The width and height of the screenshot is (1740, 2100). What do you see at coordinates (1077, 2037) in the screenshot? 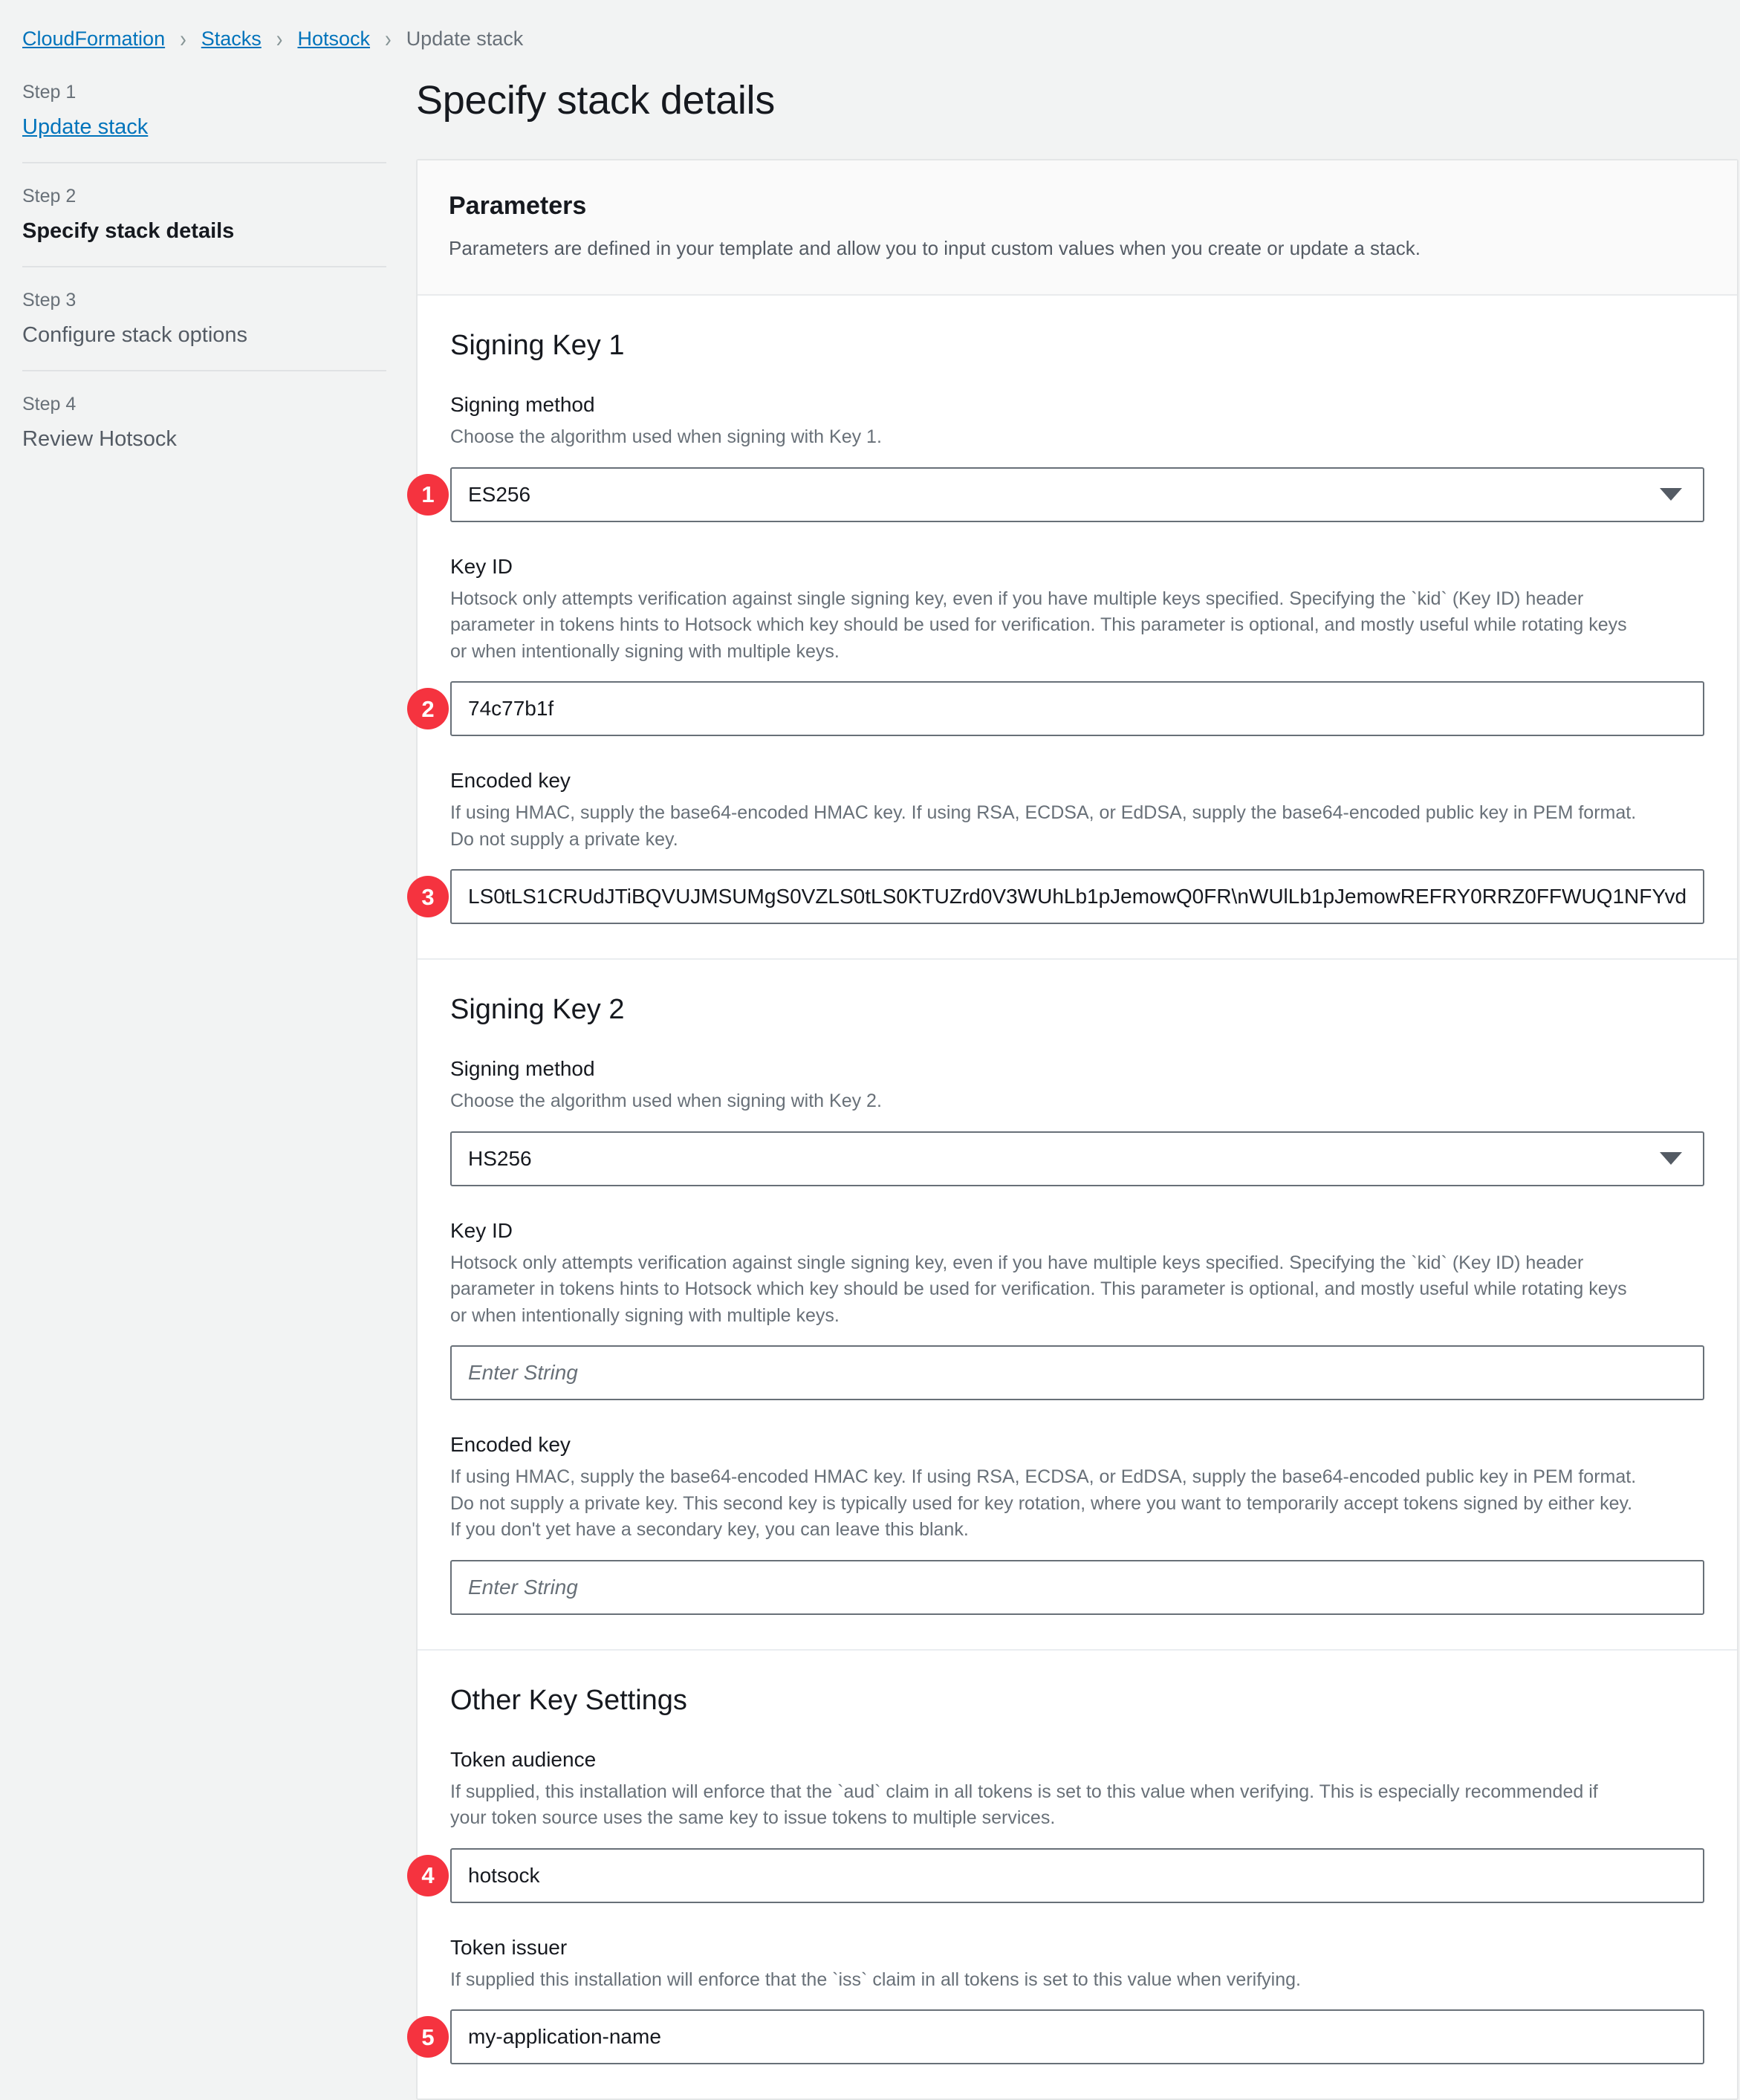
I see `input-token-issuer: my-application-name` at bounding box center [1077, 2037].